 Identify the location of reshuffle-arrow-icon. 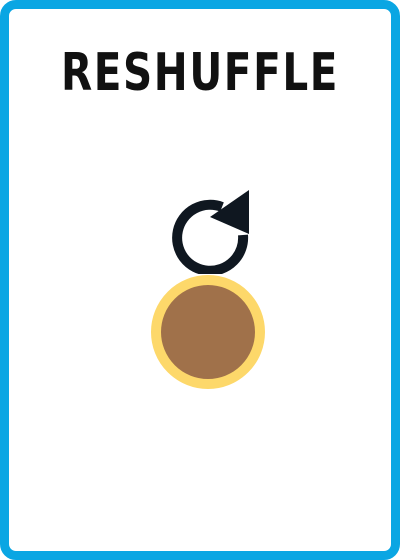
(210, 232).